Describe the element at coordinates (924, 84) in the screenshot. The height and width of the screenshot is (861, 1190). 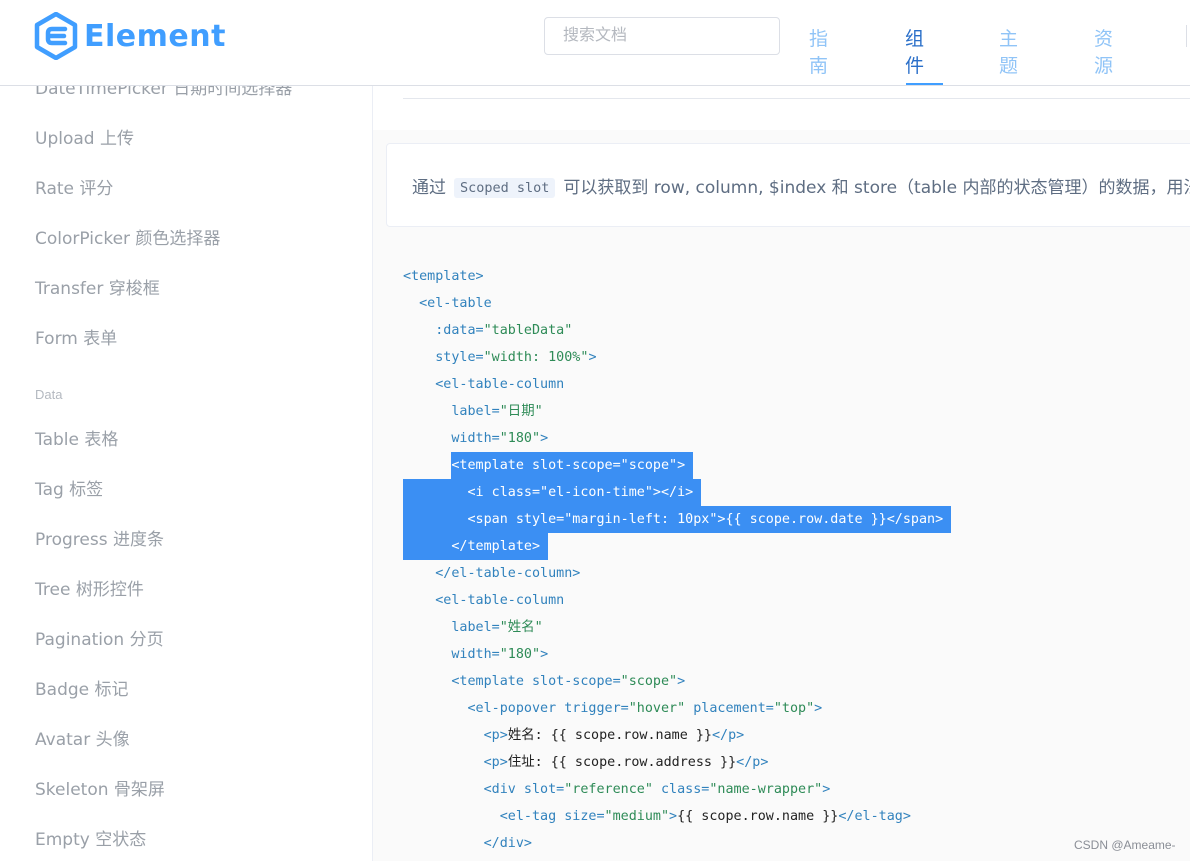
I see `active-nav-indicator` at that location.